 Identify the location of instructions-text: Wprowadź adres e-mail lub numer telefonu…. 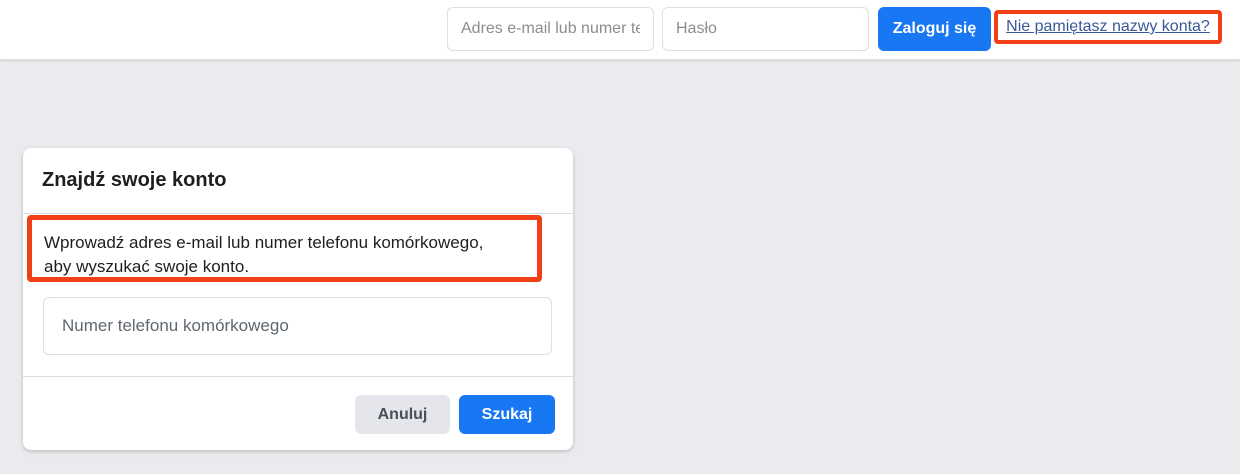
(290, 255).